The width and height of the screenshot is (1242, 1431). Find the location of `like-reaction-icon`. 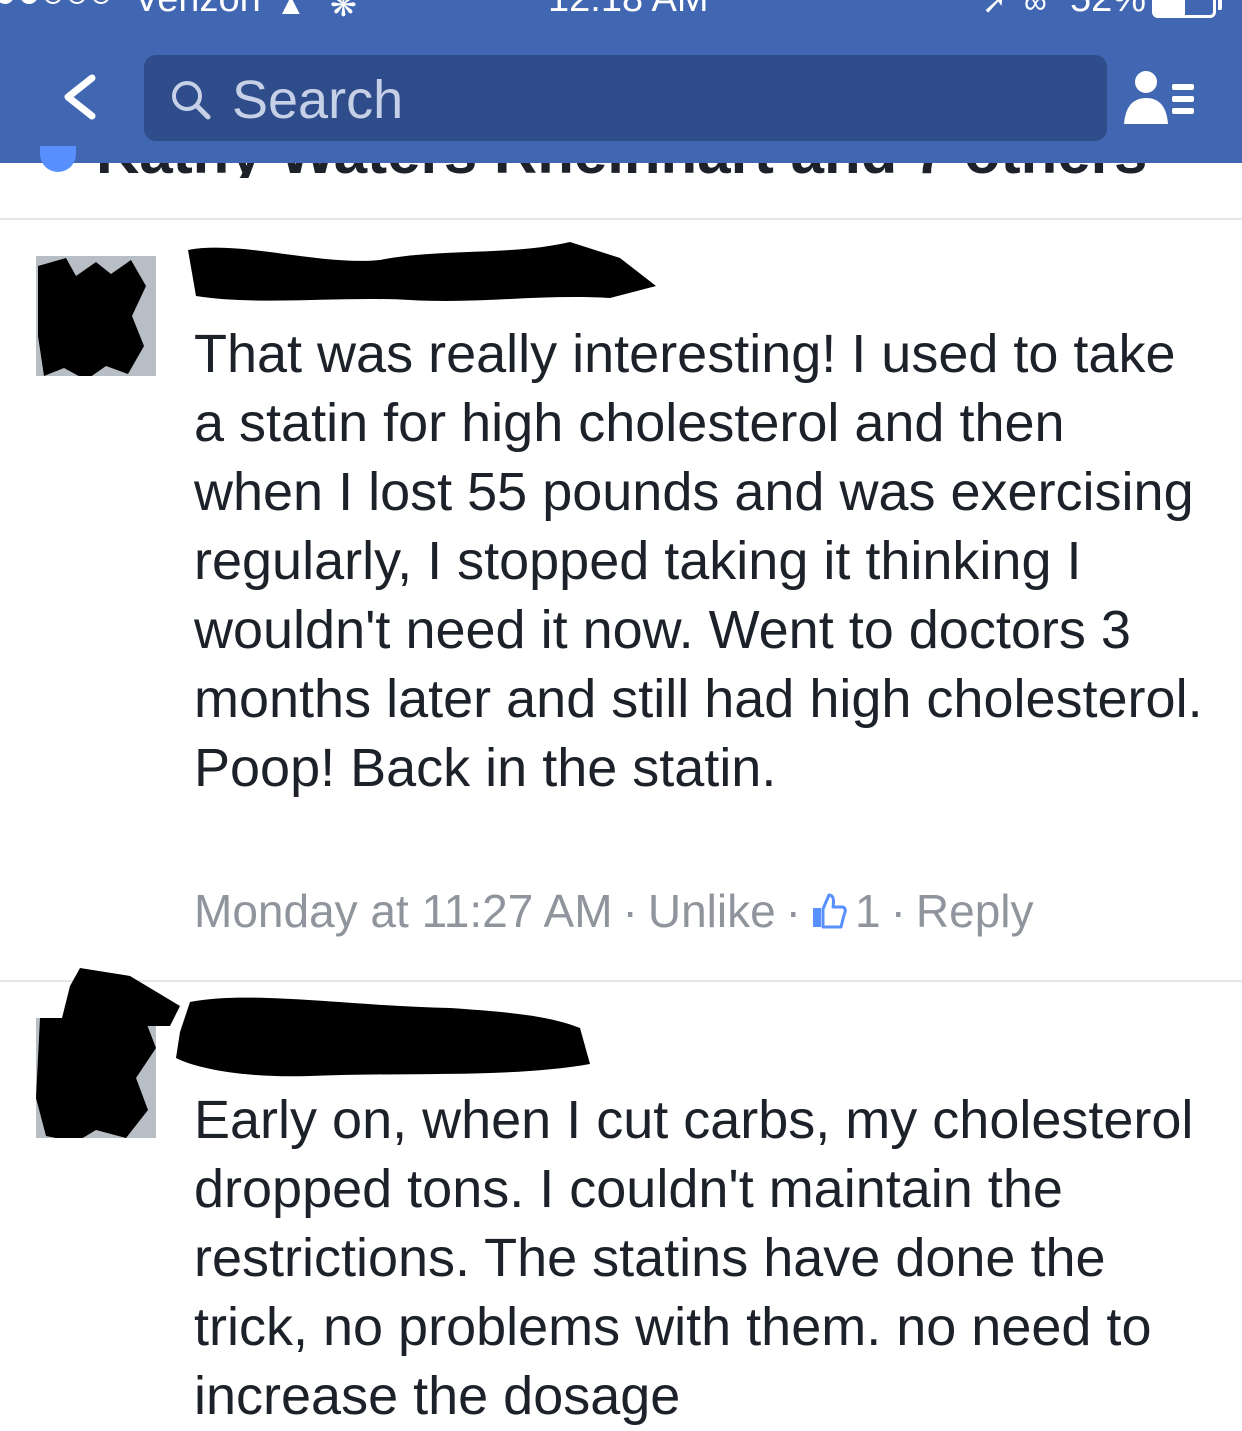

like-reaction-icon is located at coordinates (58, 159).